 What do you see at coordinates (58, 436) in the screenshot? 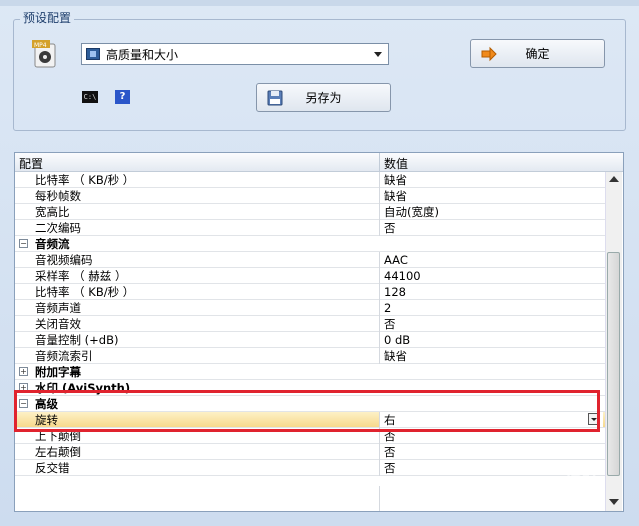
I see `property-name: 上下颠倒` at bounding box center [58, 436].